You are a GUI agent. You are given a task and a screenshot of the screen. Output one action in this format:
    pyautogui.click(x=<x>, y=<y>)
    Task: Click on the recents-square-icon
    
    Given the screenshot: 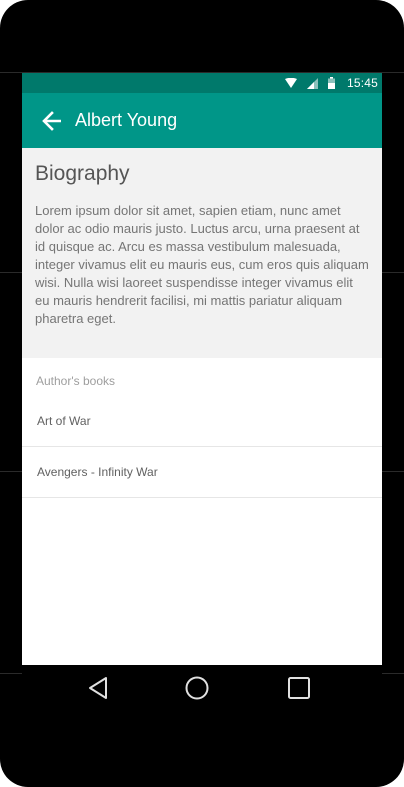 What is the action you would take?
    pyautogui.click(x=299, y=688)
    